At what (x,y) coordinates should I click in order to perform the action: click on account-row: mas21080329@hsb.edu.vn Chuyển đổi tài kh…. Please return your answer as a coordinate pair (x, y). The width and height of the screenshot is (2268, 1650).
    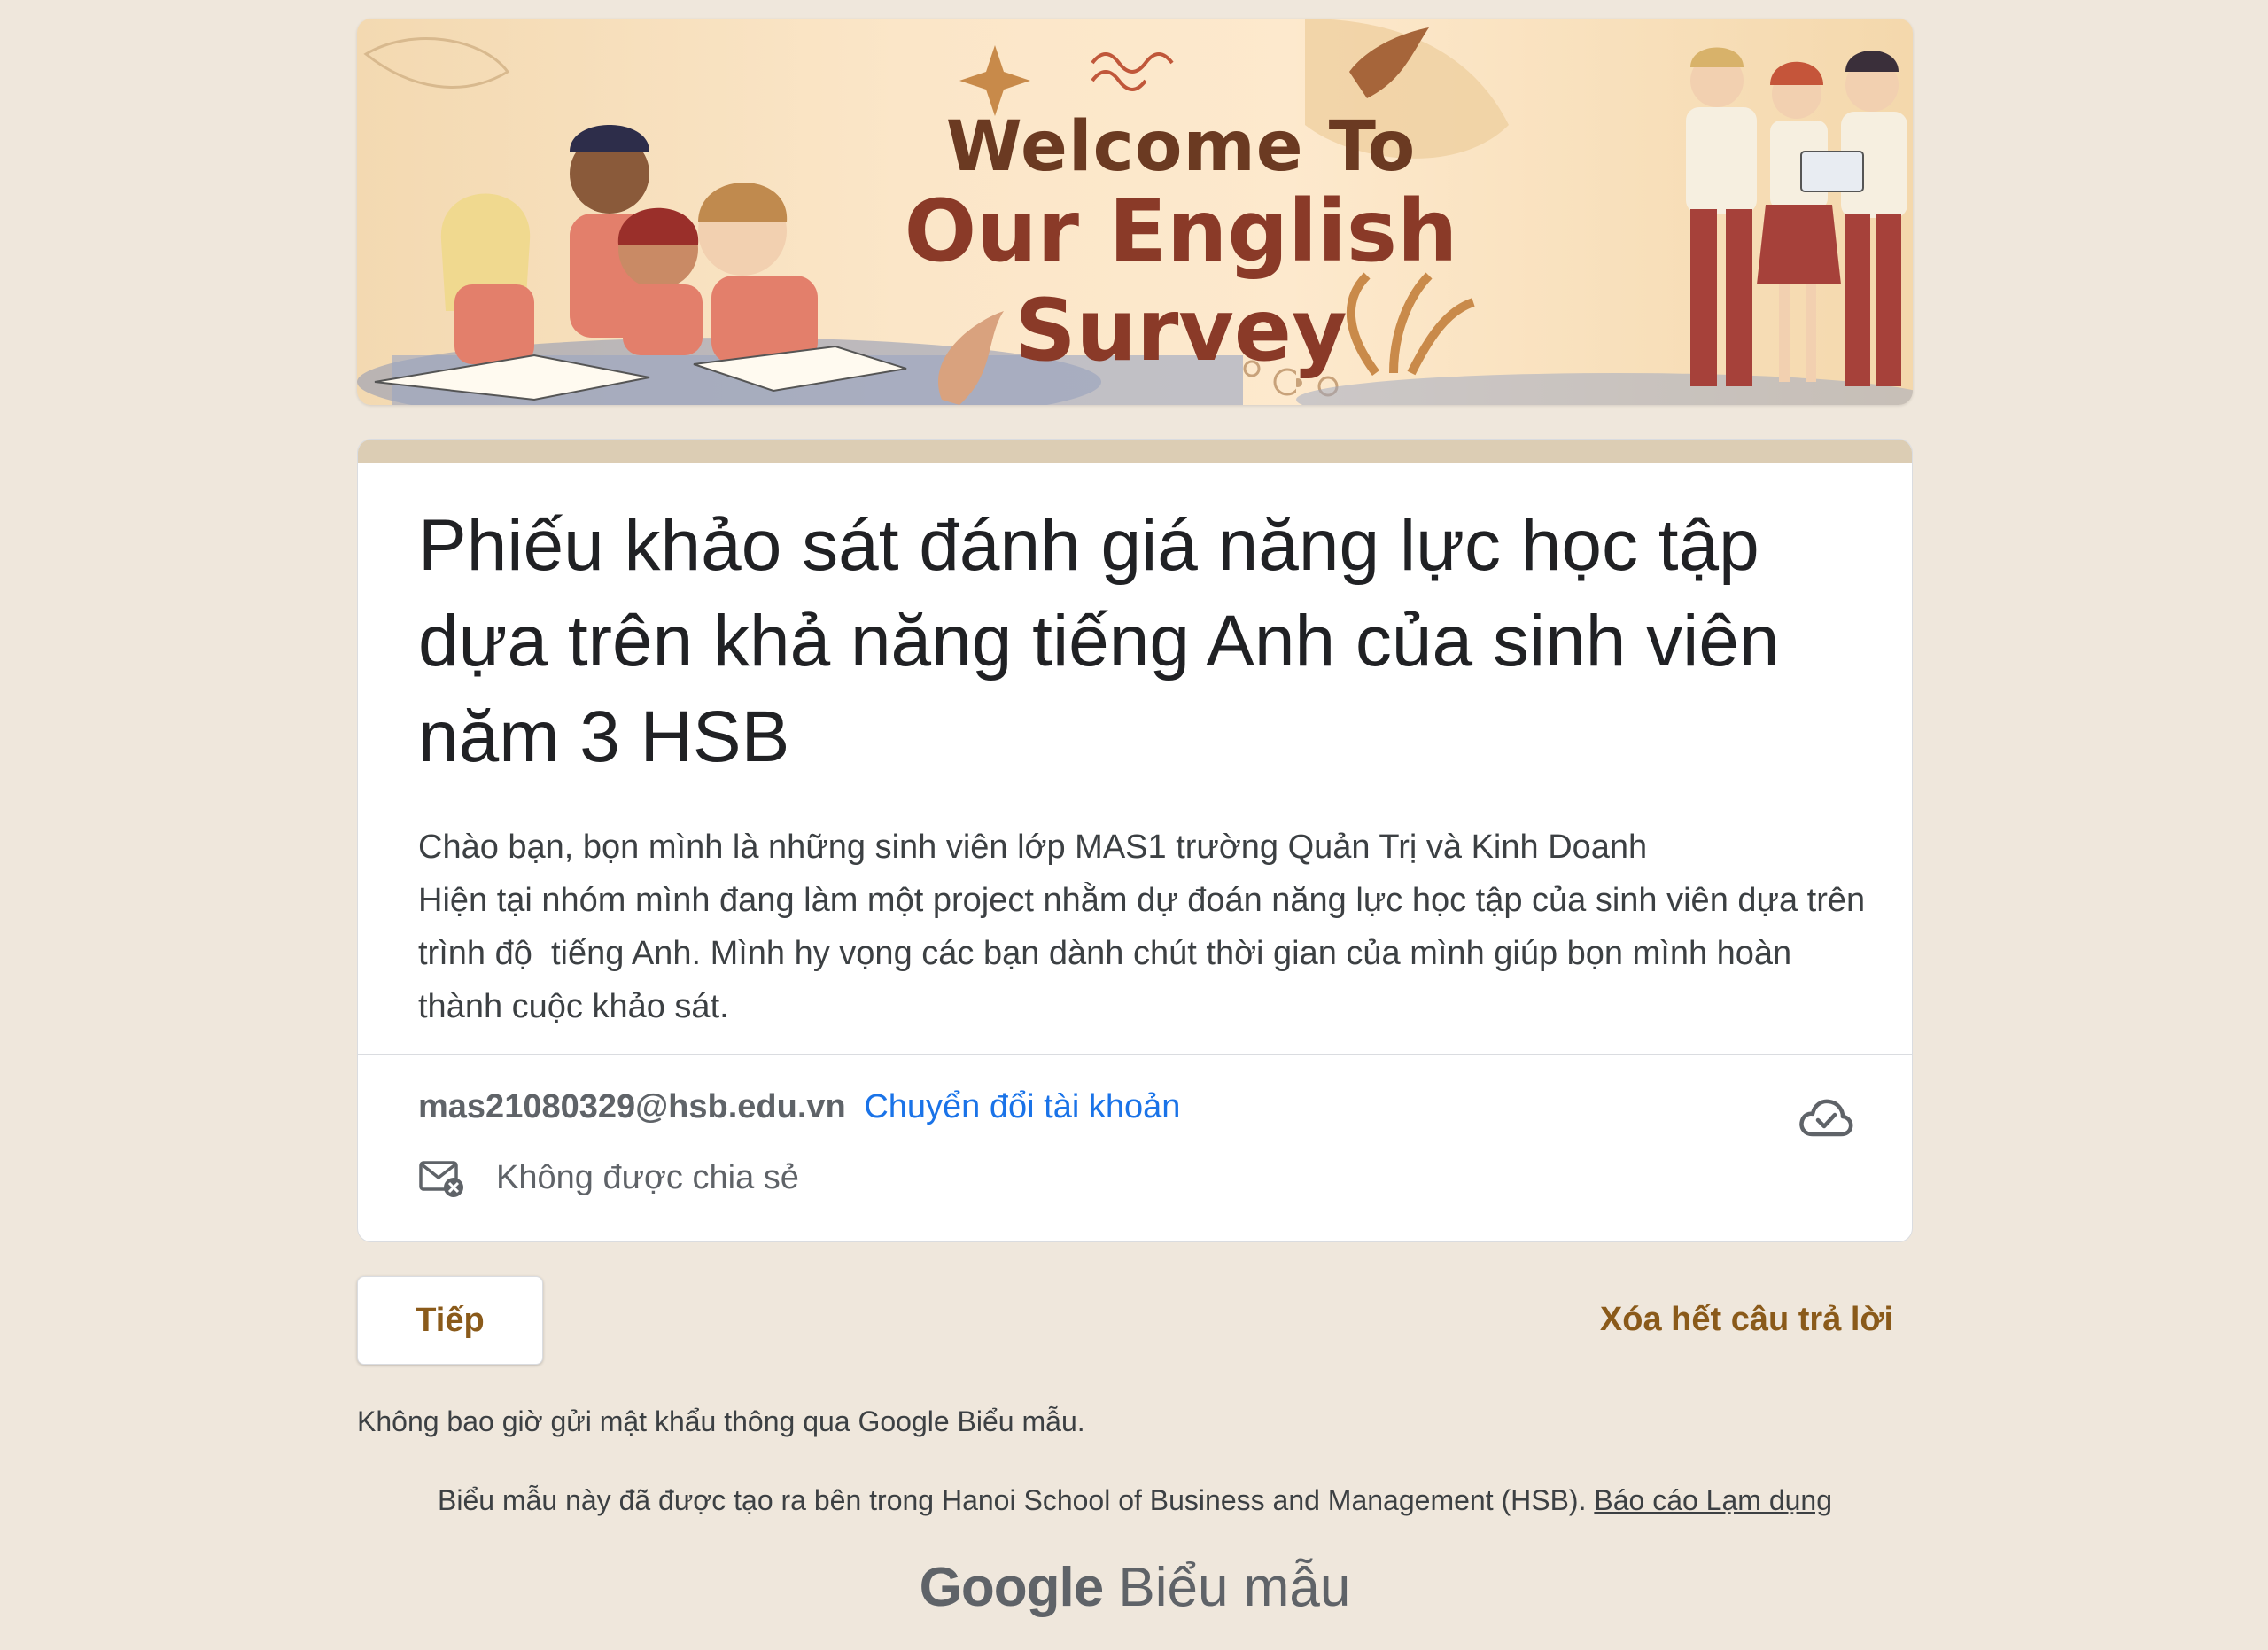
    Looking at the image, I should click on (799, 1106).